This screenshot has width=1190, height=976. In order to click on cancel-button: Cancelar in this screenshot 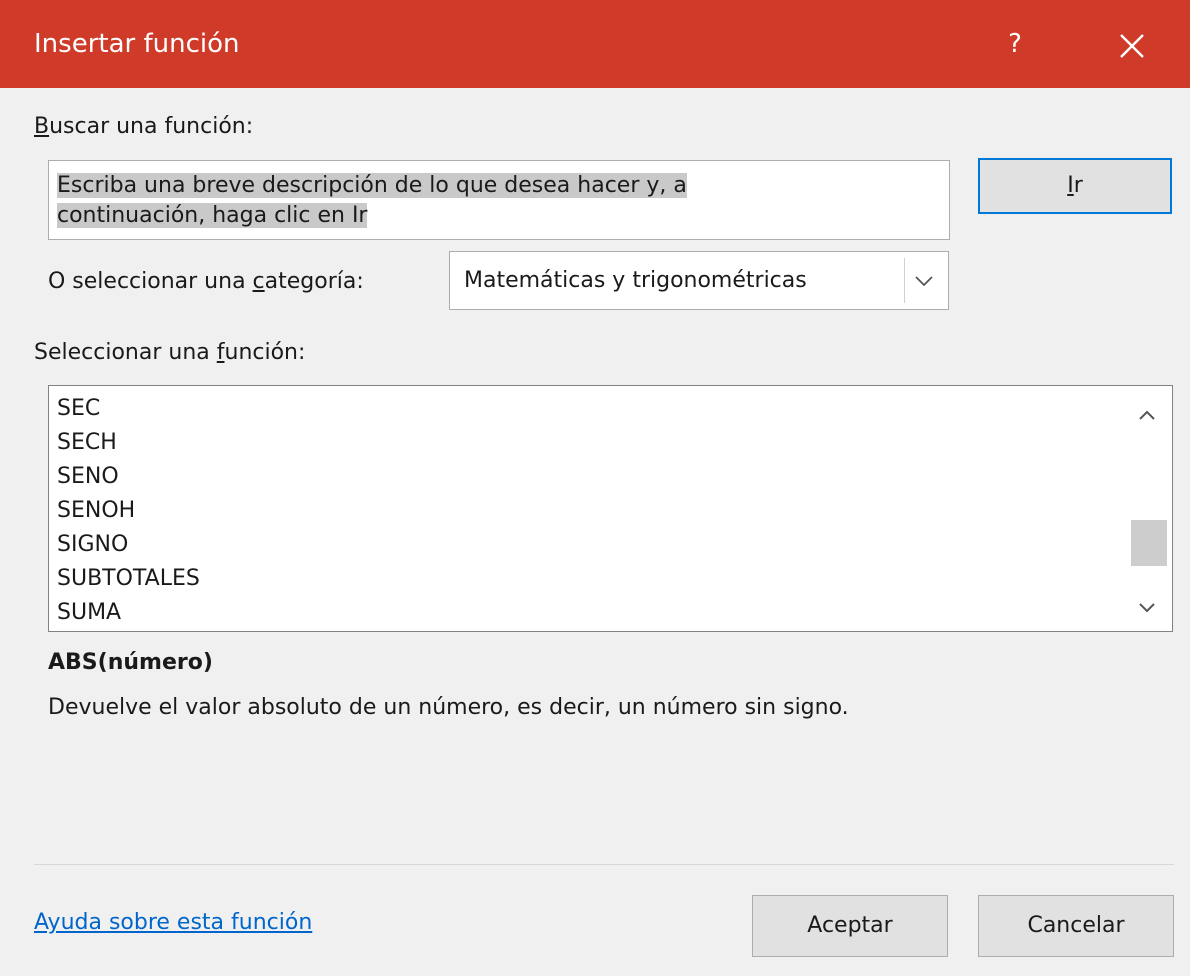, I will do `click(1076, 926)`.